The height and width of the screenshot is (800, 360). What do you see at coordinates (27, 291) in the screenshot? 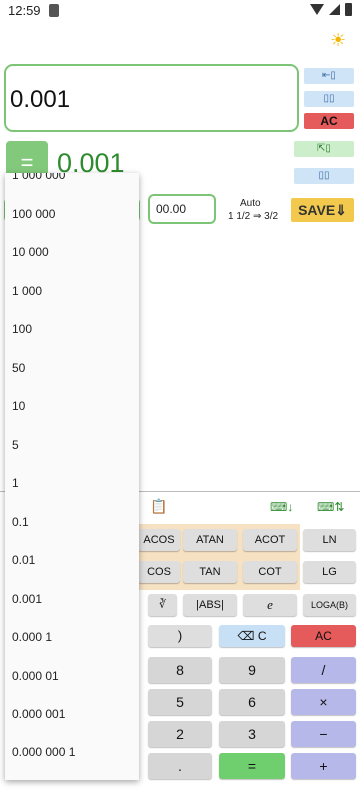
I see `dropdown-item: 1 000` at bounding box center [27, 291].